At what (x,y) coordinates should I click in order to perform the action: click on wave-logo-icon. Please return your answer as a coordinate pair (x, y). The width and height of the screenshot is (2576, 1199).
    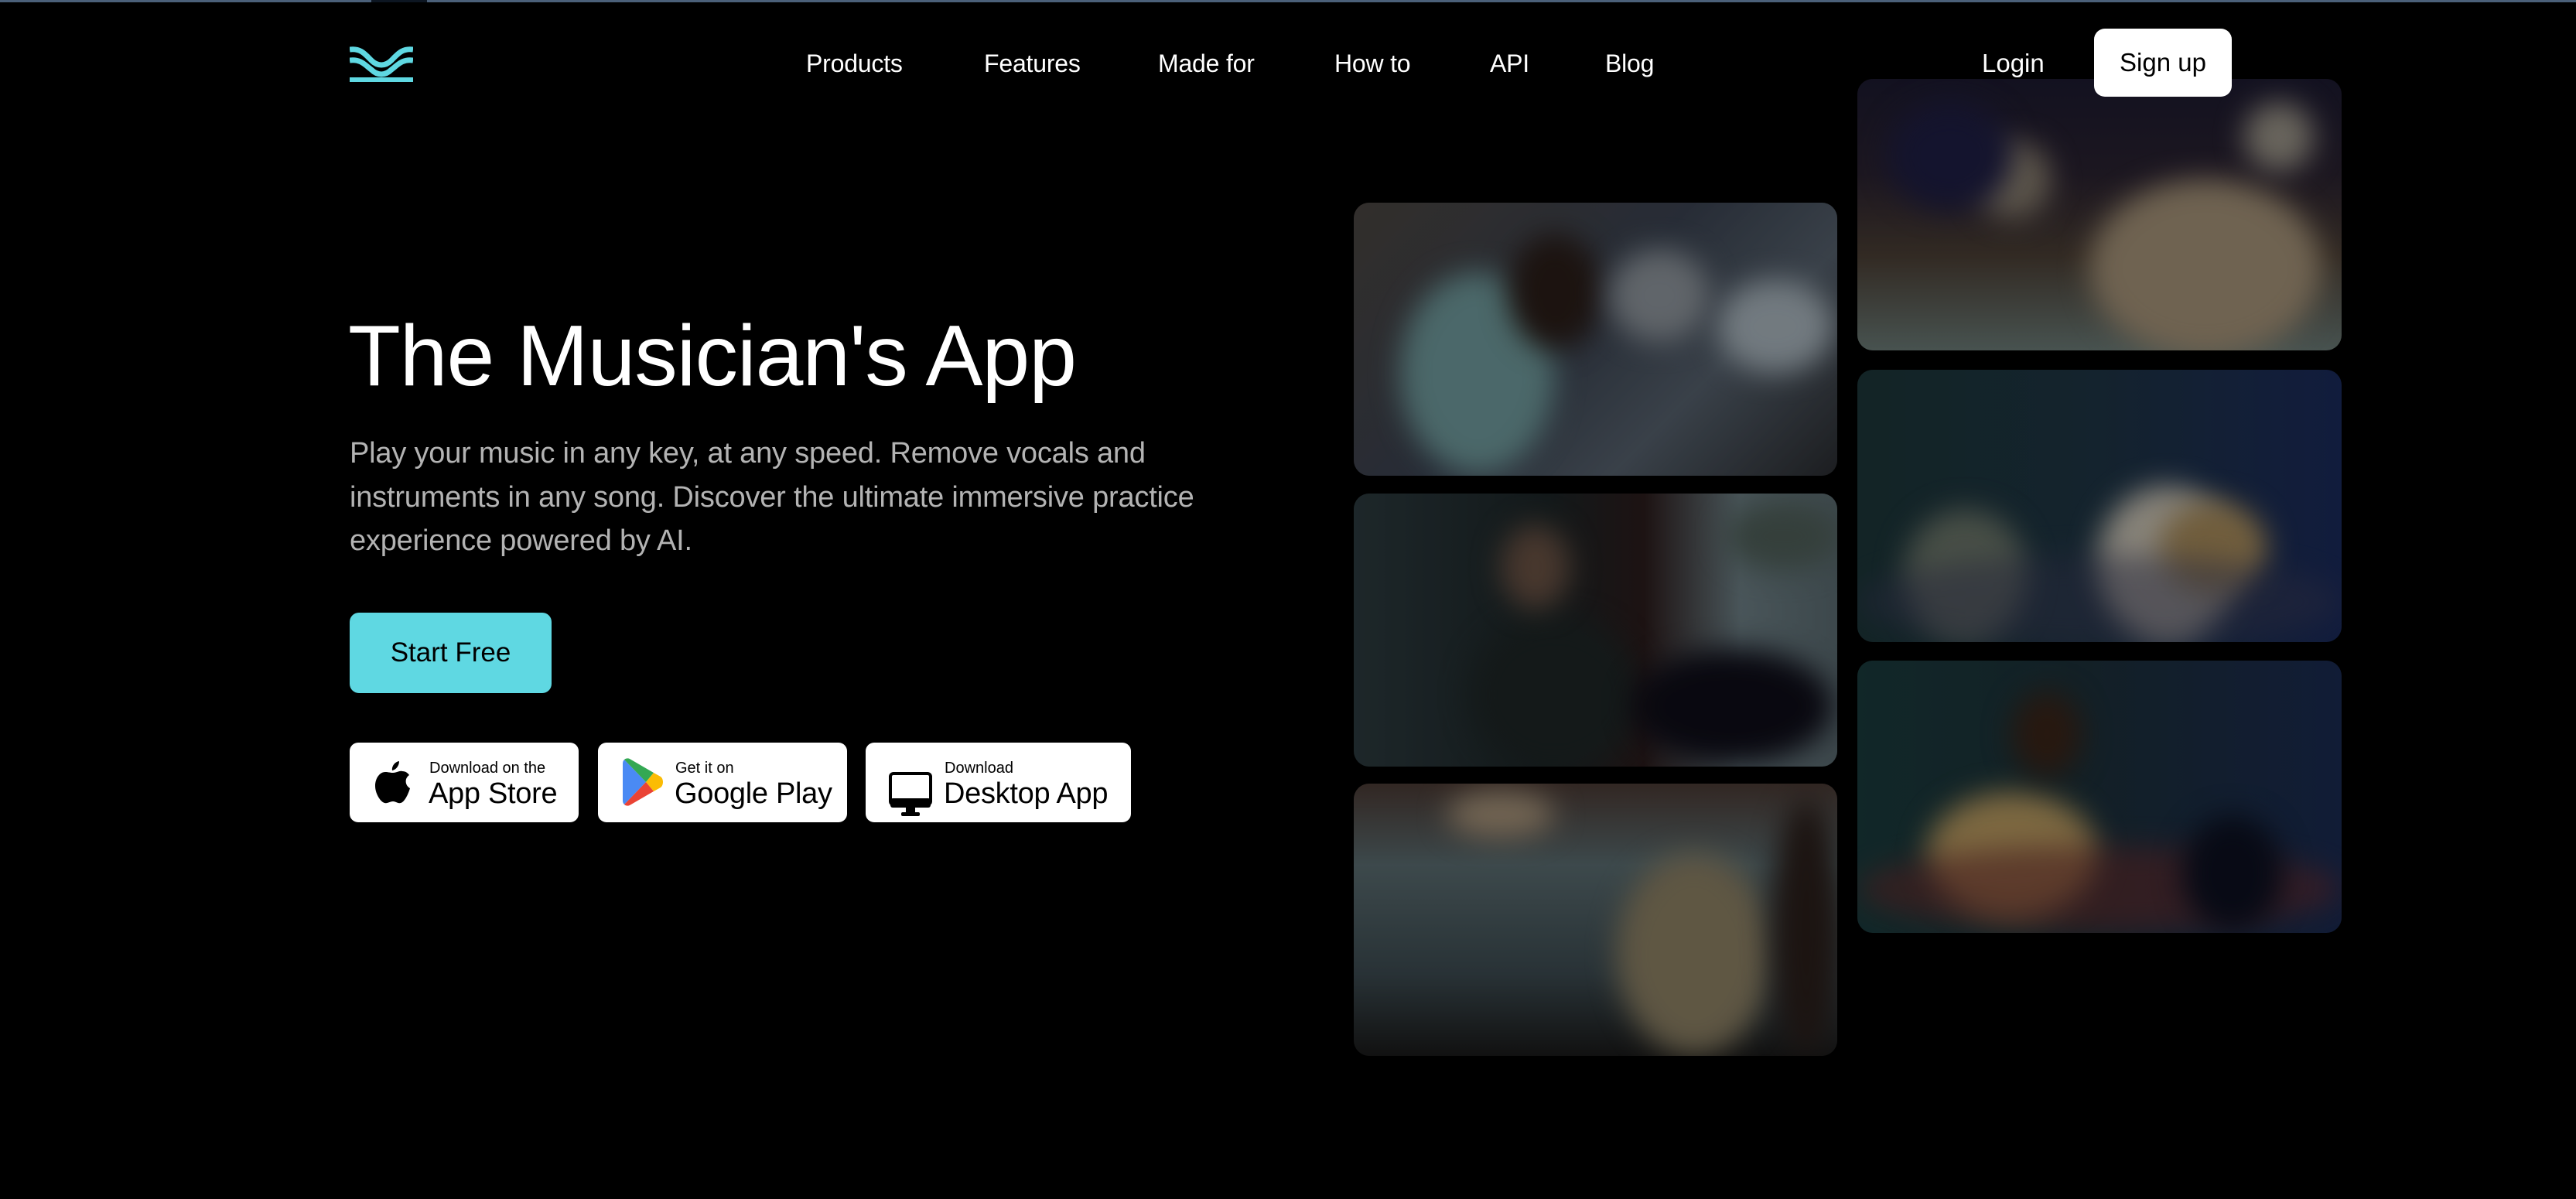
    Looking at the image, I should click on (381, 64).